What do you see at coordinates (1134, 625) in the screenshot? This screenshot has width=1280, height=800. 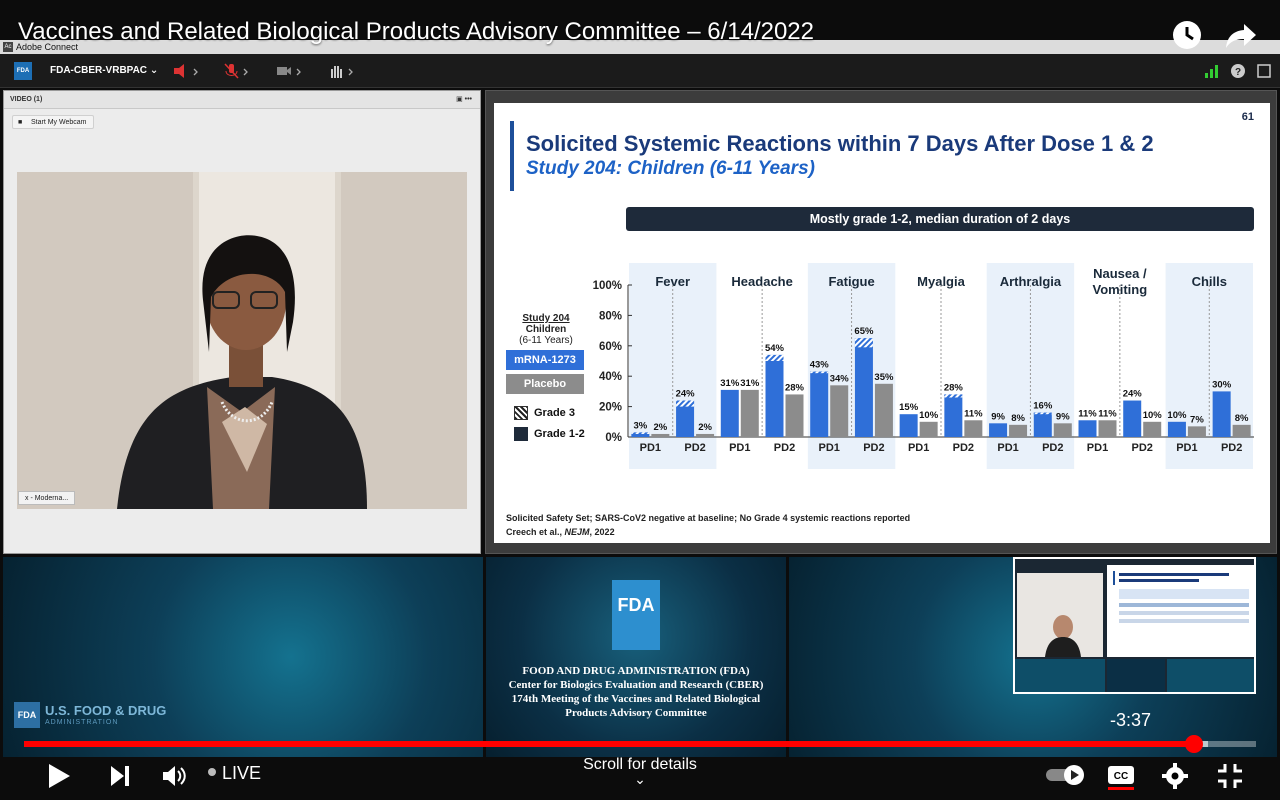 I see `preview-image` at bounding box center [1134, 625].